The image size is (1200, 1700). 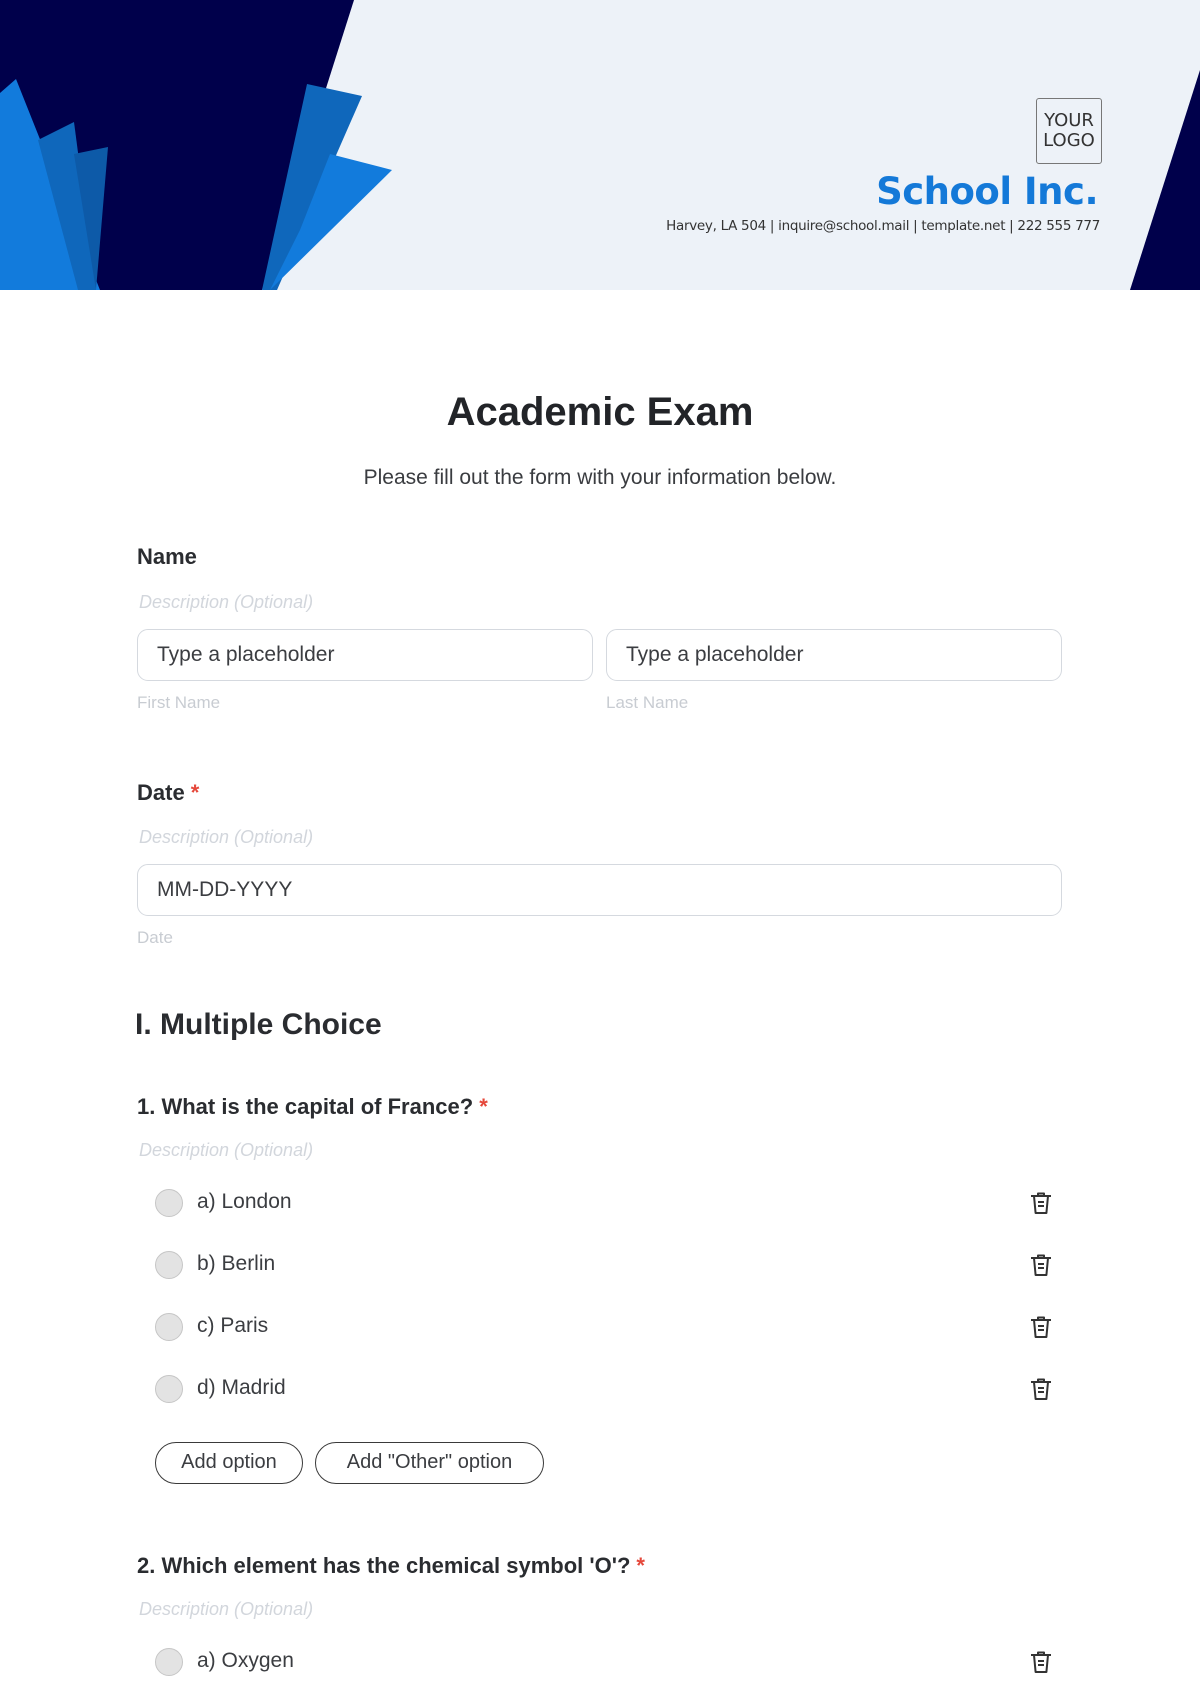 What do you see at coordinates (834, 655) in the screenshot?
I see `last-name-input: Type a placeholder` at bounding box center [834, 655].